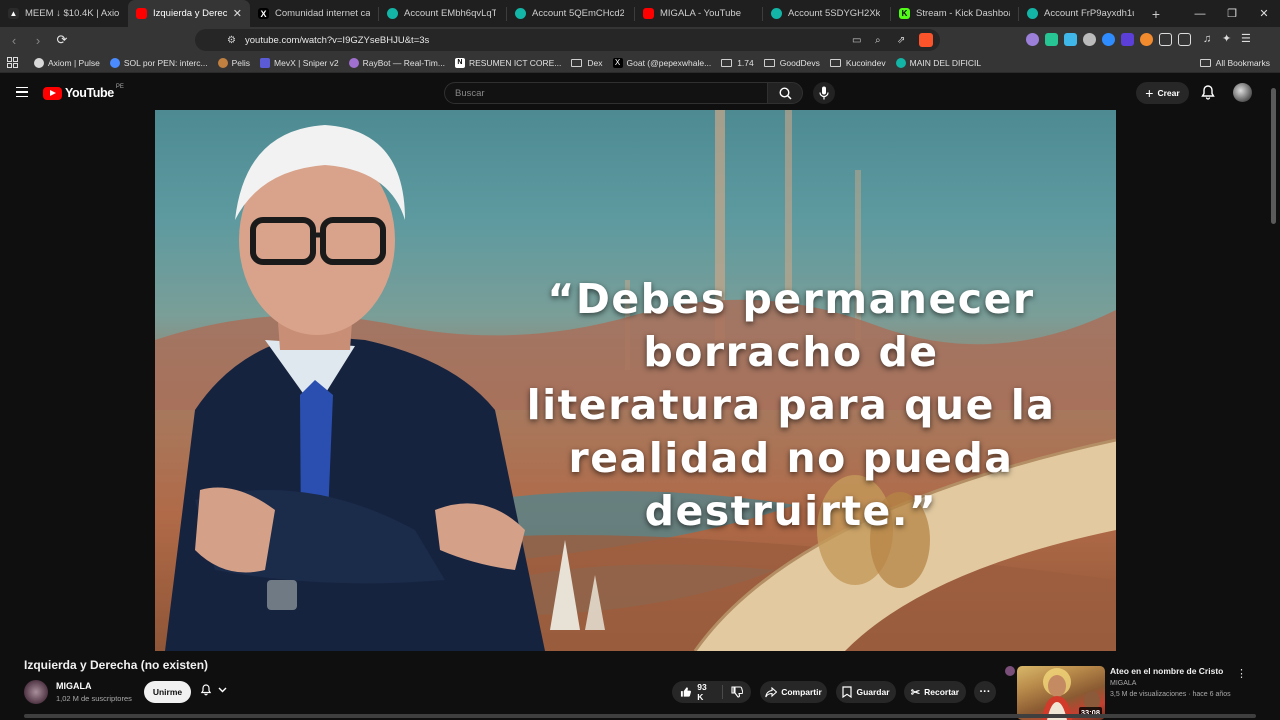 Image resolution: width=1280 pixels, height=720 pixels. I want to click on clip-button: ✂ Recortar, so click(935, 692).